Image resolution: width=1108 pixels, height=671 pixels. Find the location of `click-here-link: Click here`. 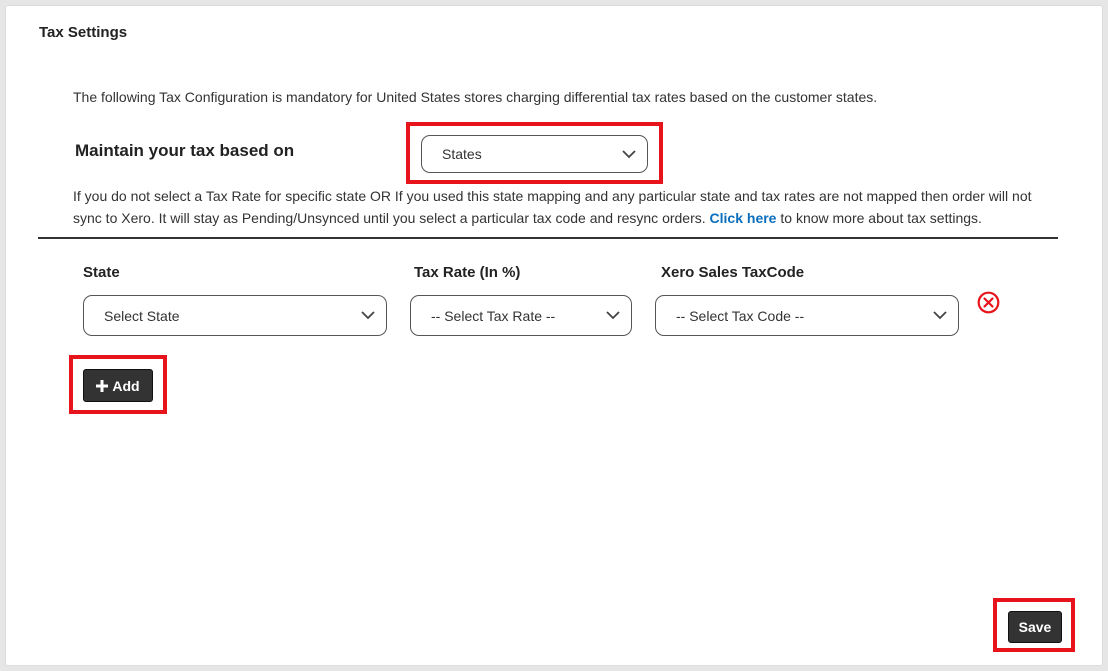

click-here-link: Click here is located at coordinates (743, 218).